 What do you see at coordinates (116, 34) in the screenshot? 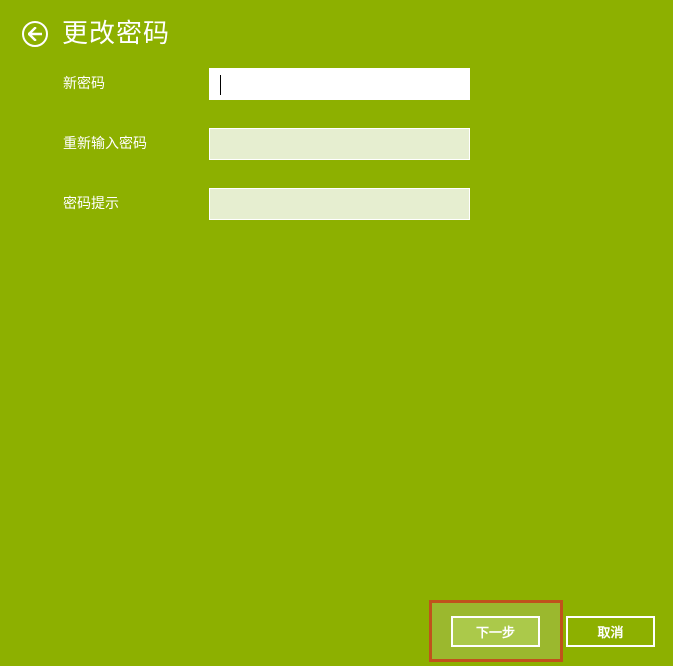
I see `page-title: 更改密码` at bounding box center [116, 34].